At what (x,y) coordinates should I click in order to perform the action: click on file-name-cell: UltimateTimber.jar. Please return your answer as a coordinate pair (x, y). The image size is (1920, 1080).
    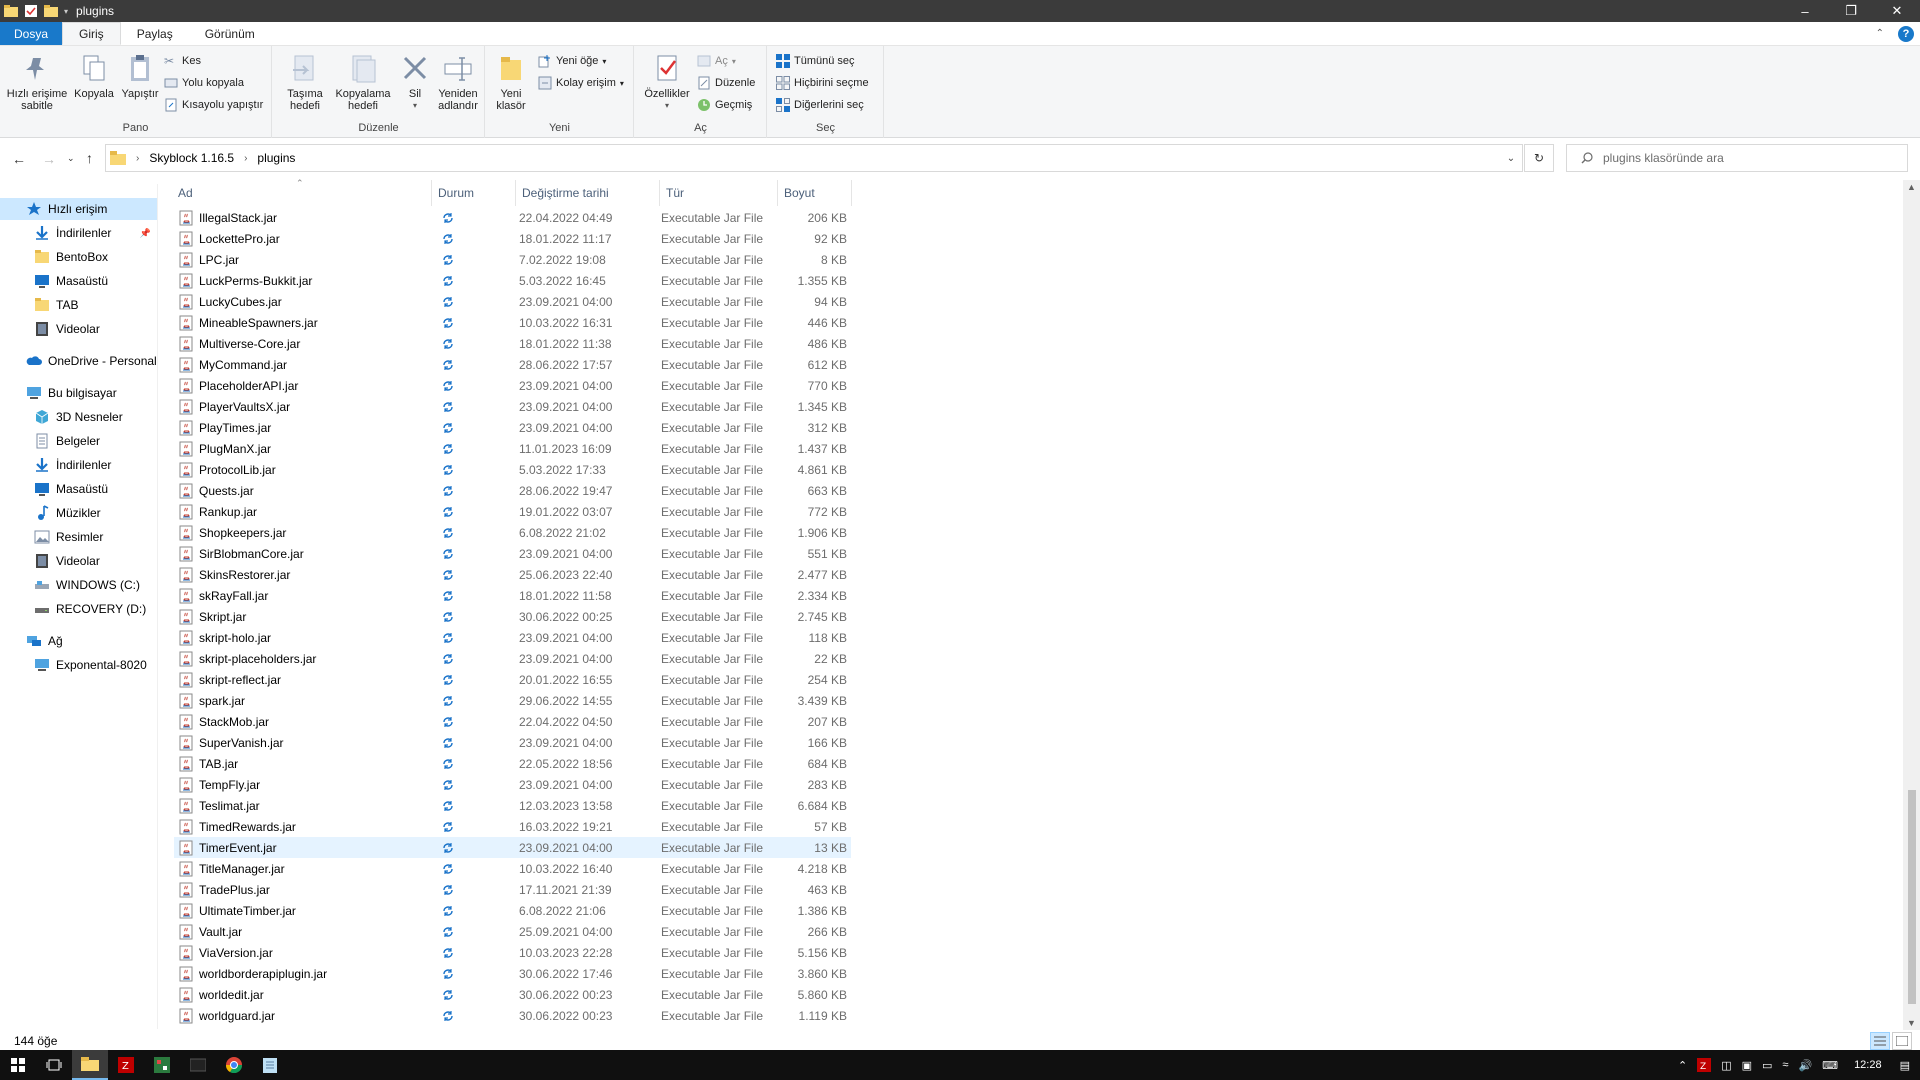
    Looking at the image, I should click on (302, 911).